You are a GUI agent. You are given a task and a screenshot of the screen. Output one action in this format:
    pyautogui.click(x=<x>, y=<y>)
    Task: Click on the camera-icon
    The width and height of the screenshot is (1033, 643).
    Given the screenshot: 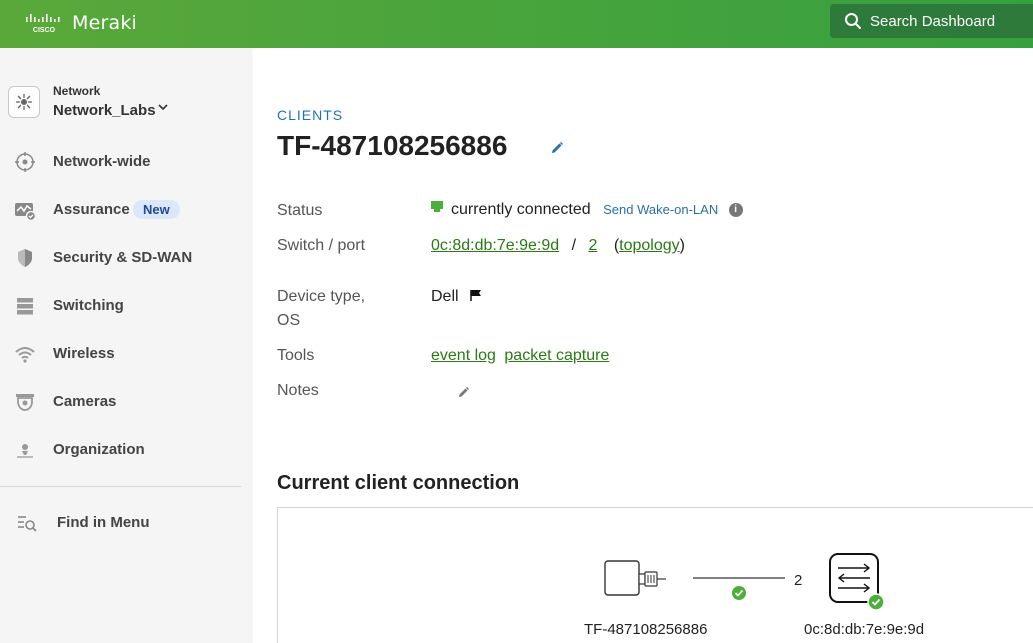 What is the action you would take?
    pyautogui.click(x=25, y=402)
    